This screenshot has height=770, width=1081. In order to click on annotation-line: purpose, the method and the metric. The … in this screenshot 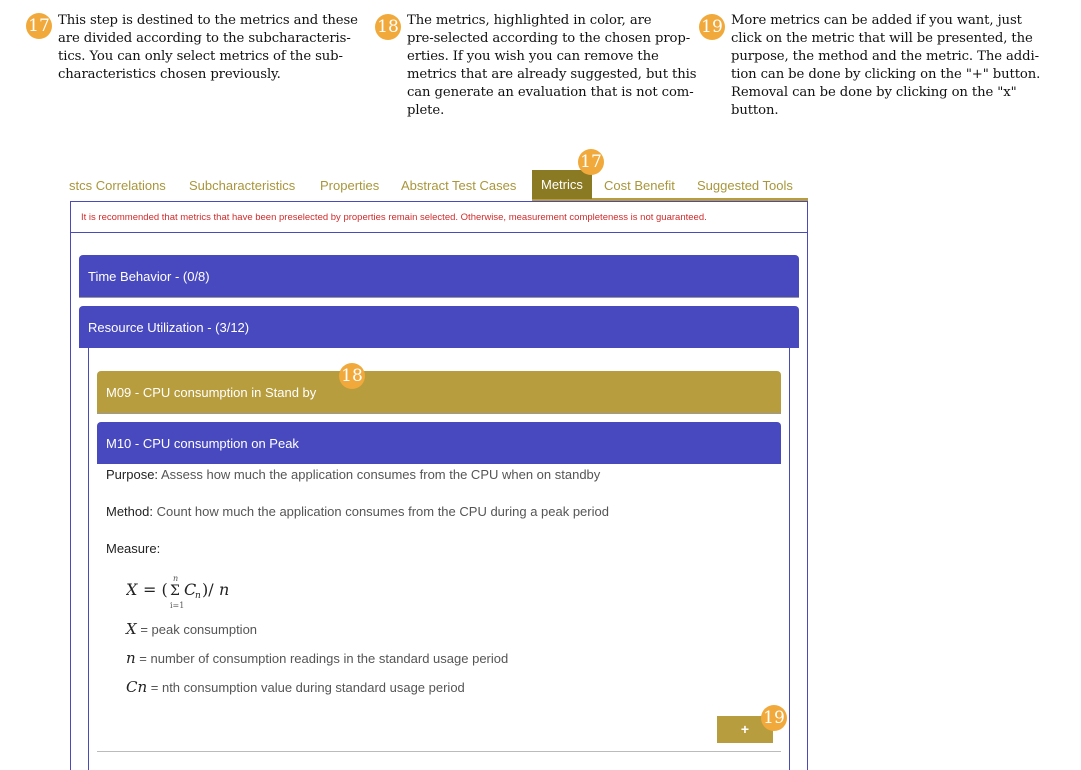, I will do `click(885, 56)`.